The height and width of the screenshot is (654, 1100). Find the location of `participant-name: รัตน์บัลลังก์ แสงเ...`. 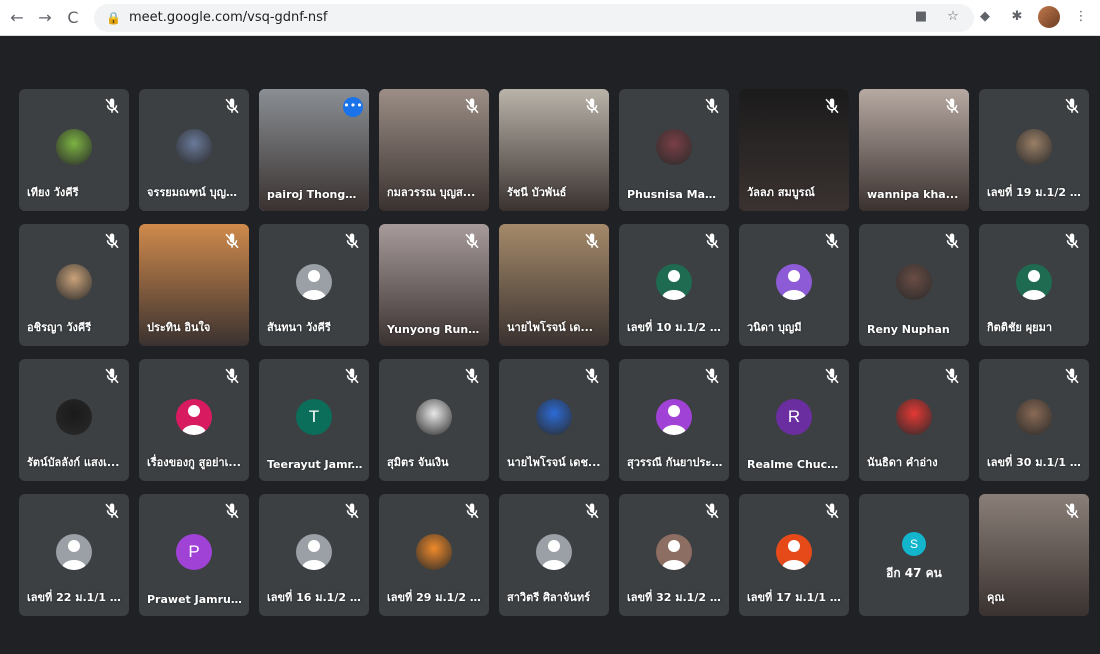

participant-name: รัตน์บัลลังก์ แสงเ... is located at coordinates (73, 462).